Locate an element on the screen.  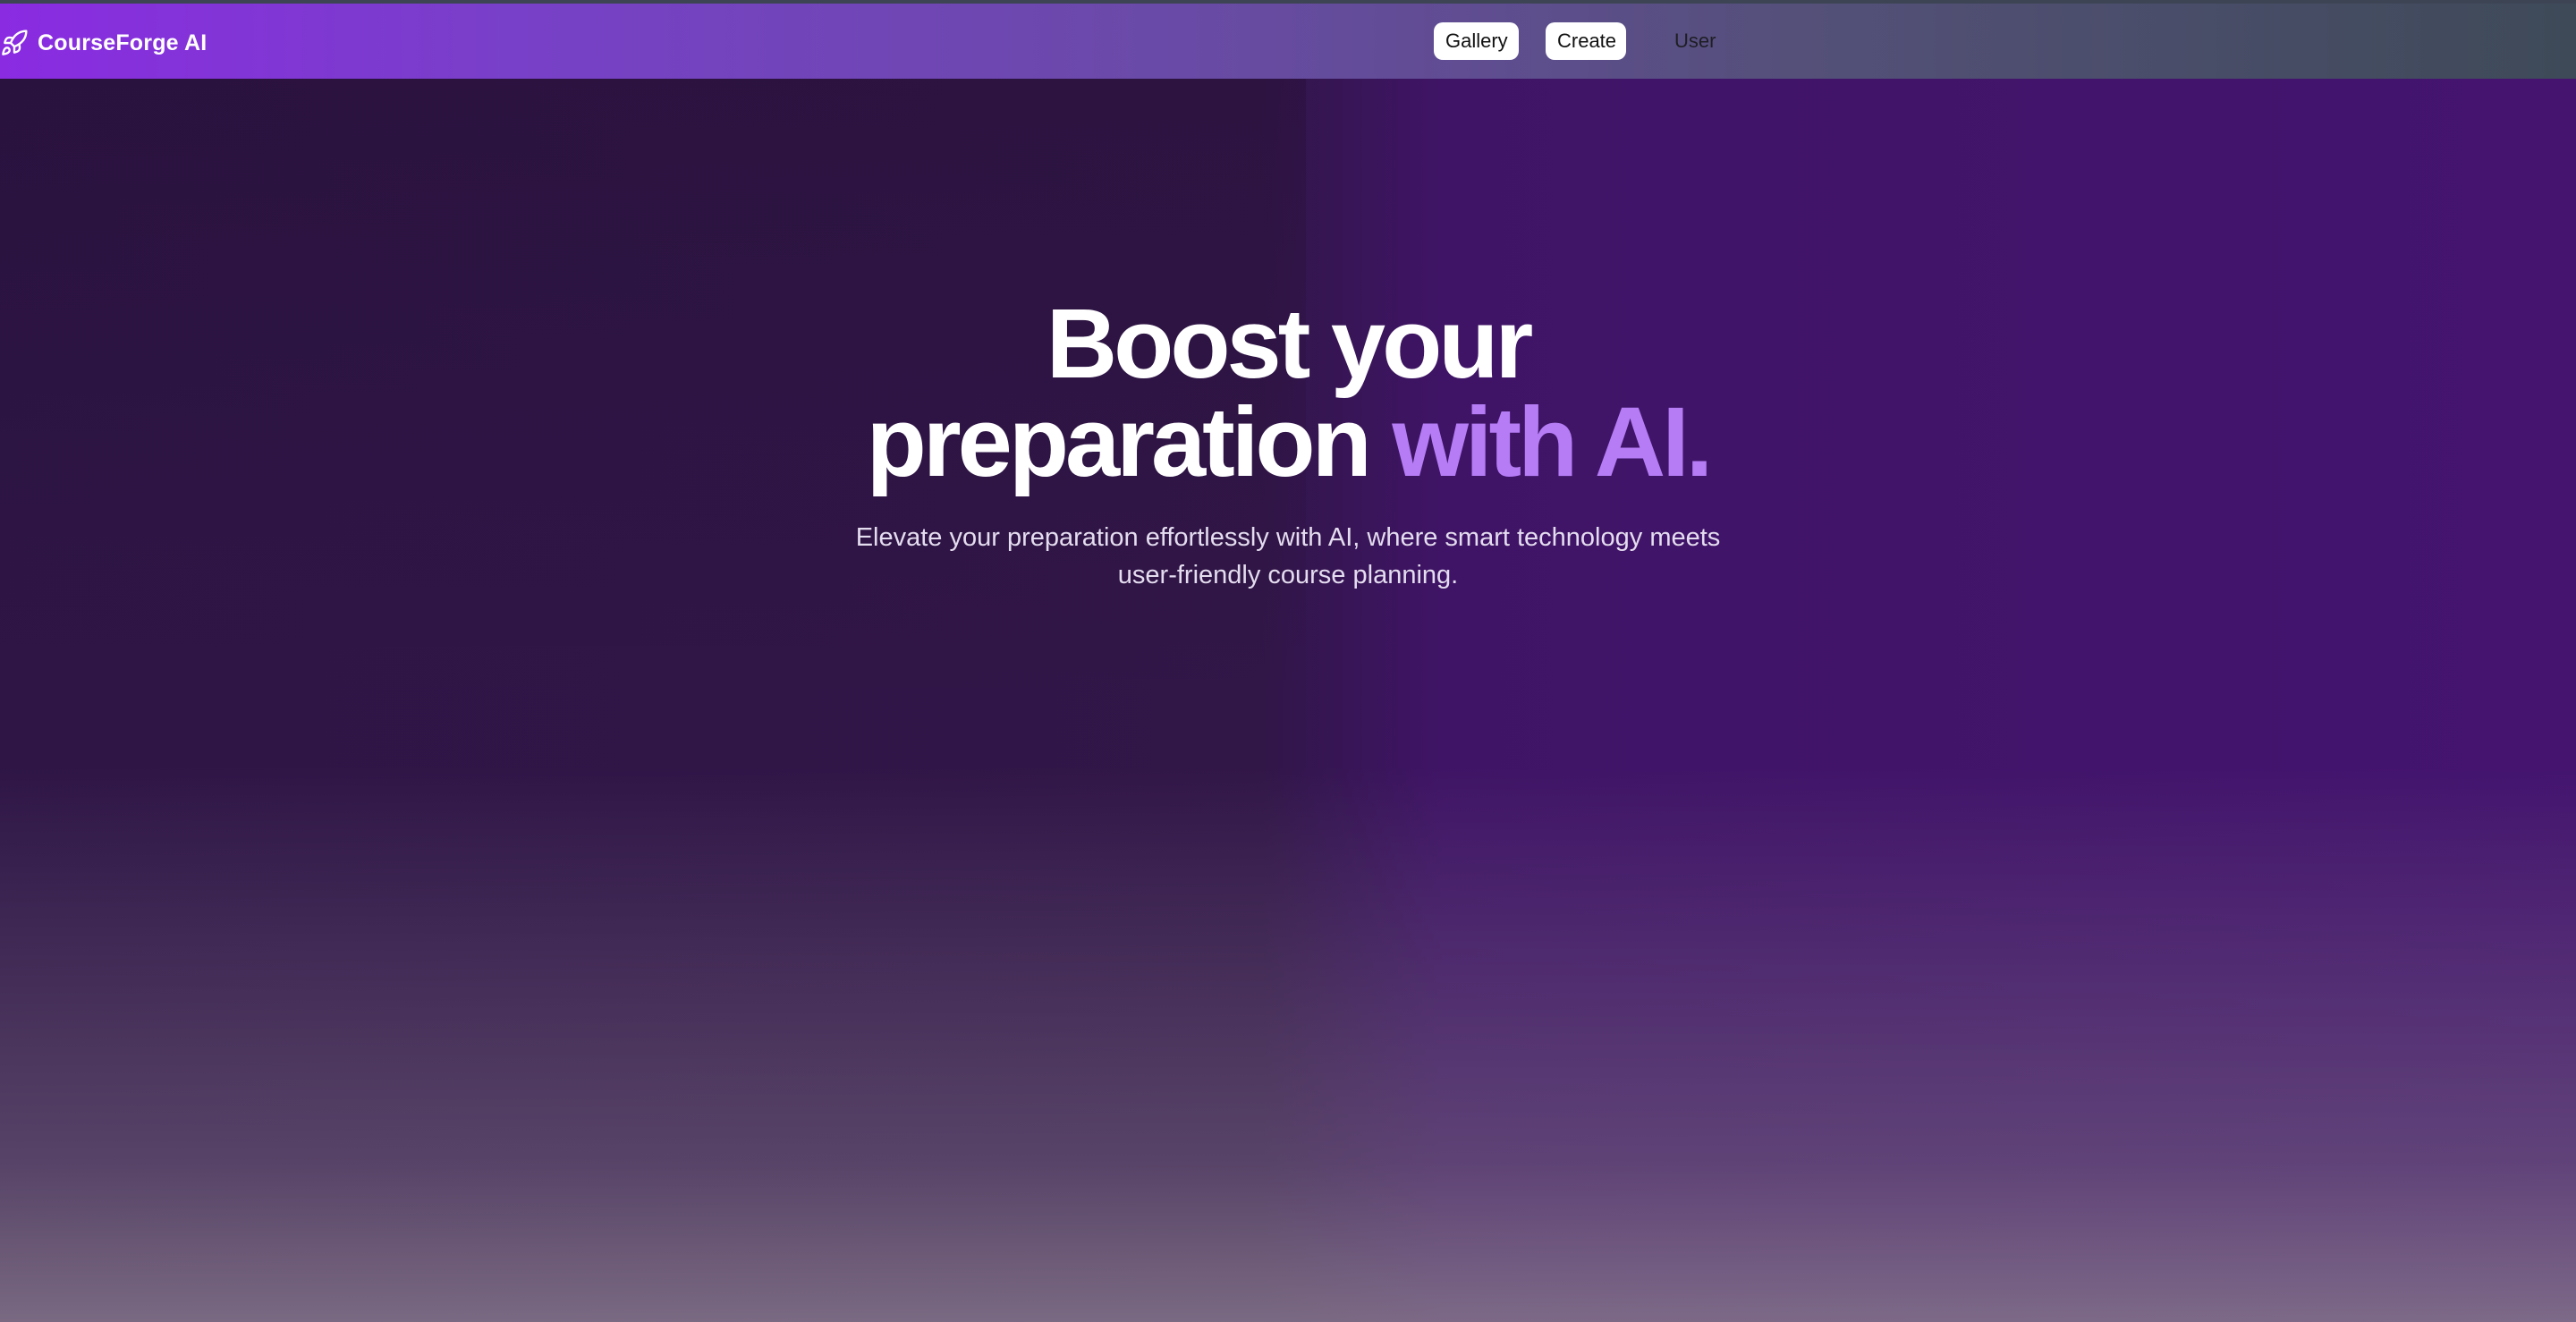
top-navbar: CourseForge AI Gallery Create User is located at coordinates (1288, 40).